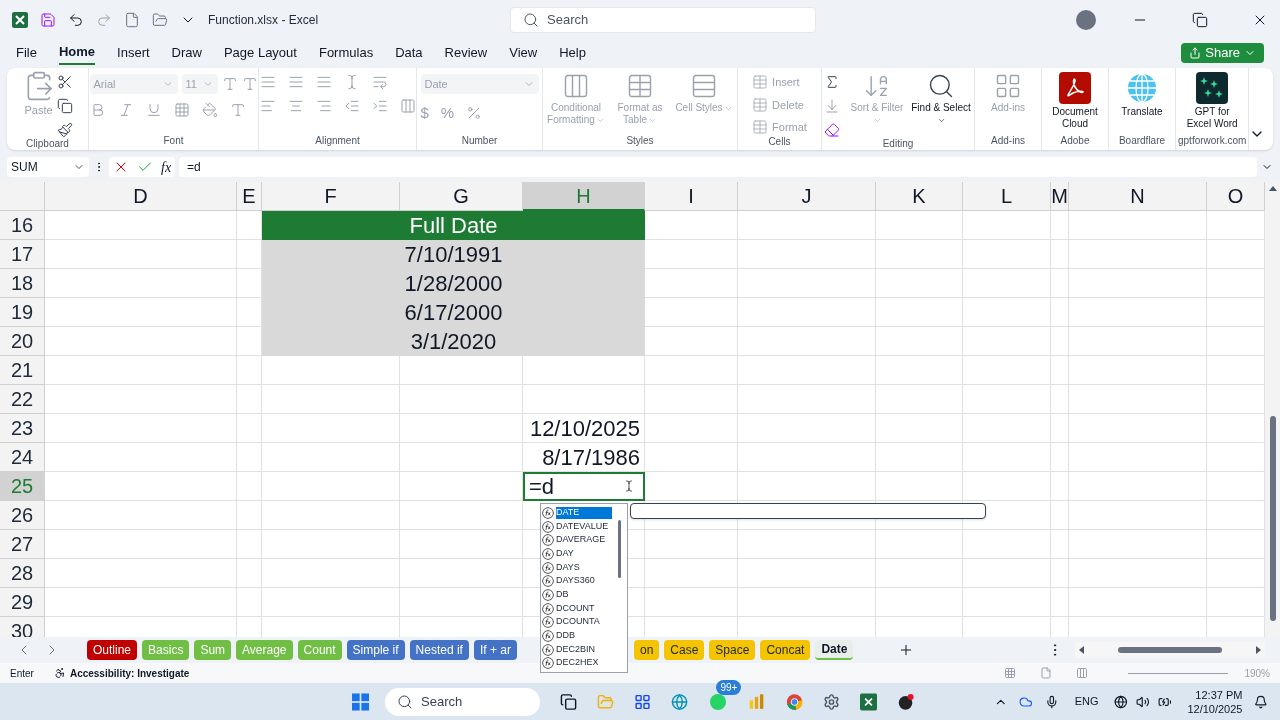 The width and height of the screenshot is (1280, 720). What do you see at coordinates (463, 701) in the screenshot?
I see `taskbar-search-field: Search` at bounding box center [463, 701].